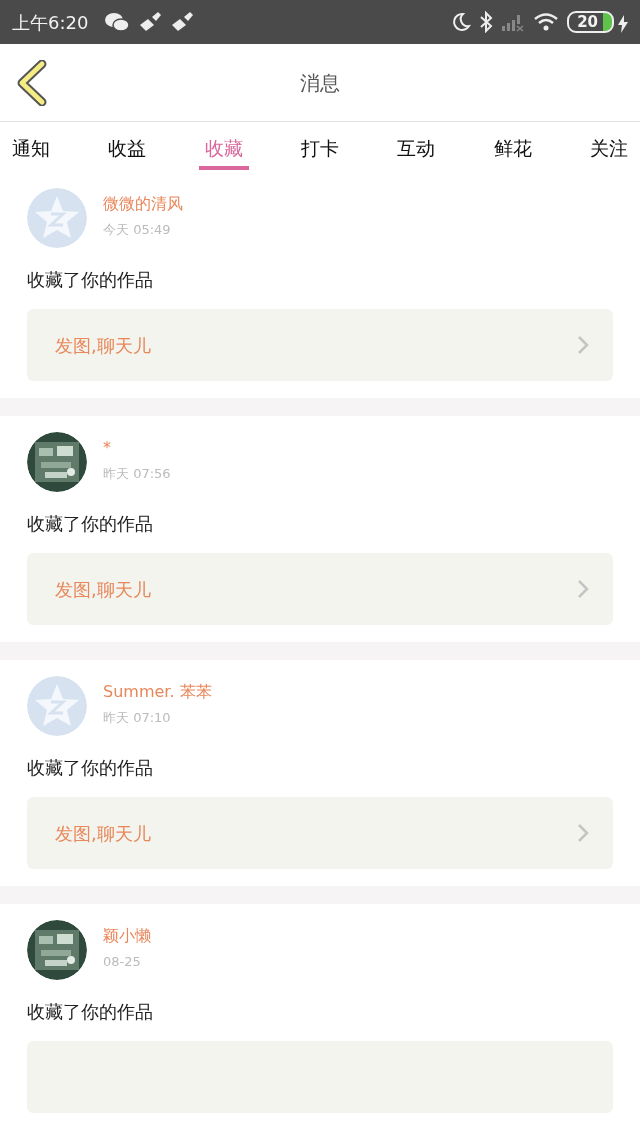  What do you see at coordinates (143, 204) in the screenshot?
I see `user-name: 微微的清风` at bounding box center [143, 204].